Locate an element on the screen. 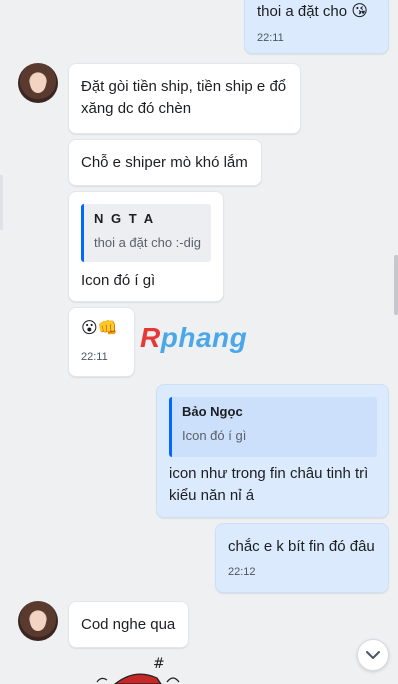 This screenshot has height=684, width=398. quoted-message: N G T A thoi a đặt cho :-dig is located at coordinates (146, 233).